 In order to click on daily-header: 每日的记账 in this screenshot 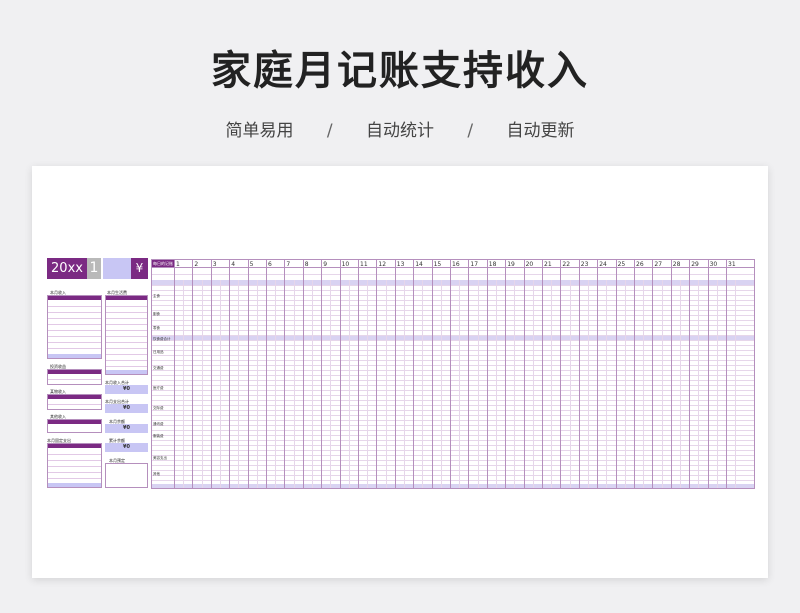, I will do `click(163, 263)`.